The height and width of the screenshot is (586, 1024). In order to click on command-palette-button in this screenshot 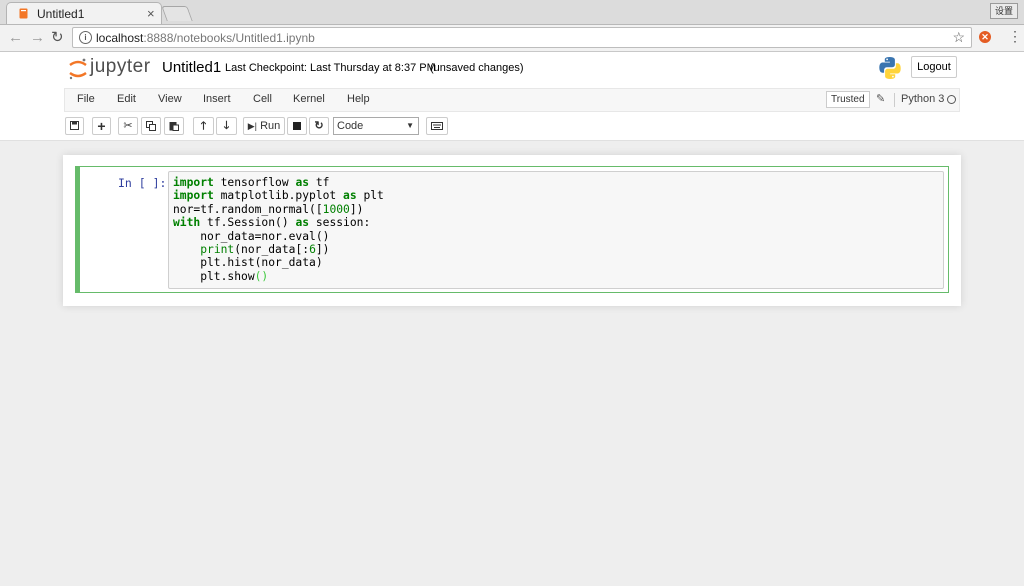, I will do `click(437, 126)`.